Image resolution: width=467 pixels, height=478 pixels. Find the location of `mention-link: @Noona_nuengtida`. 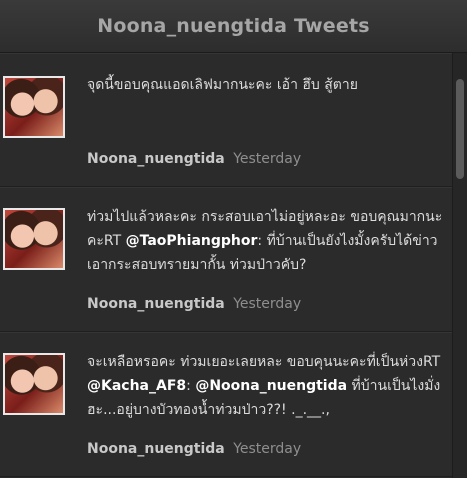

mention-link: @Noona_nuengtida is located at coordinates (271, 386).